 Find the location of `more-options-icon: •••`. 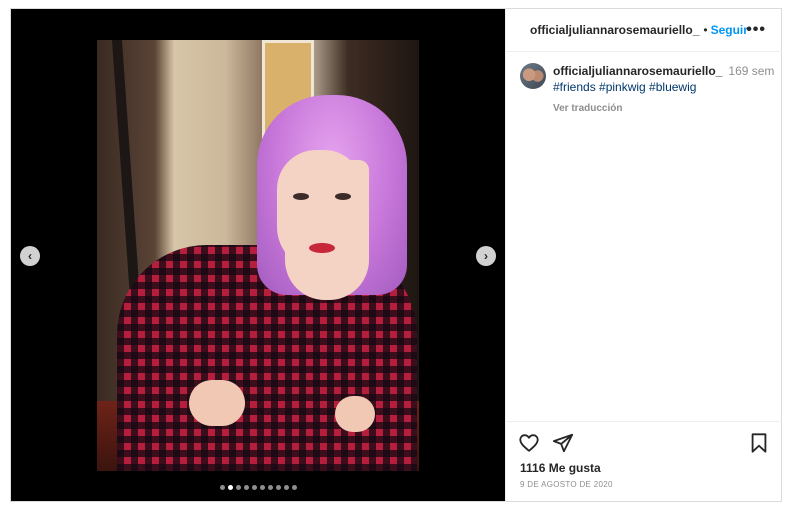

more-options-icon: ••• is located at coordinates (756, 30).